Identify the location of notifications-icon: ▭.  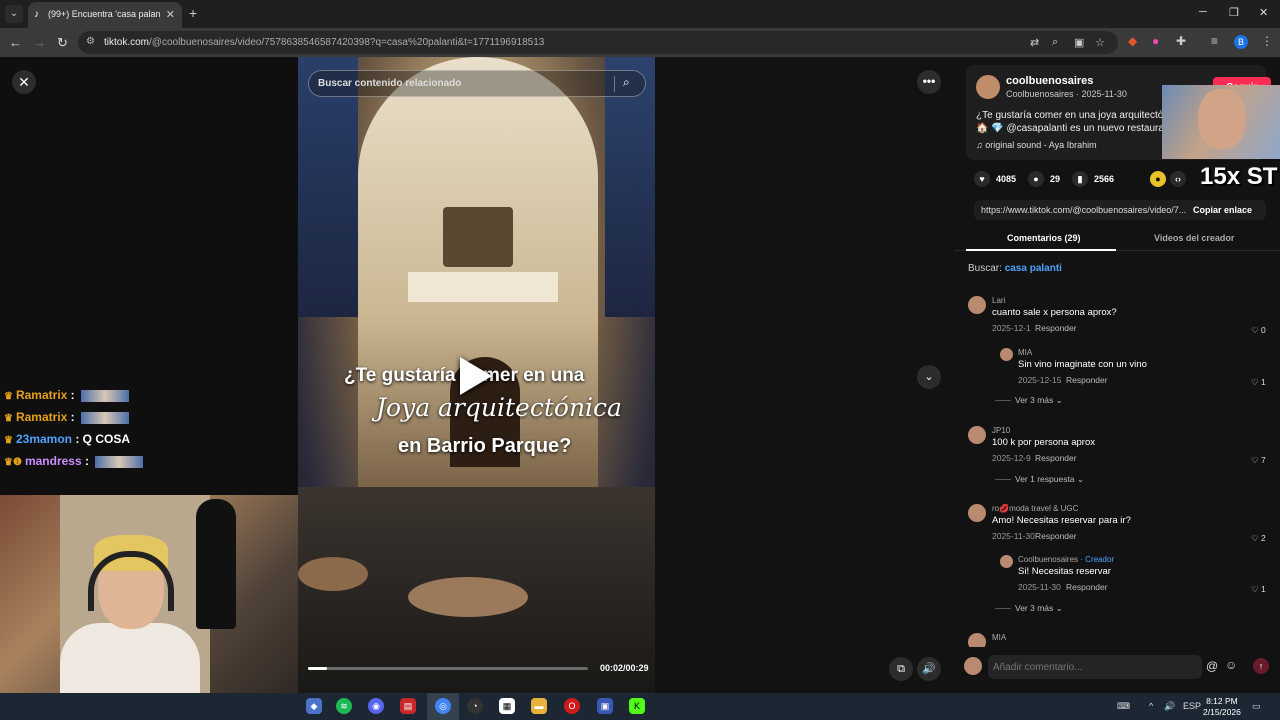
(1256, 706).